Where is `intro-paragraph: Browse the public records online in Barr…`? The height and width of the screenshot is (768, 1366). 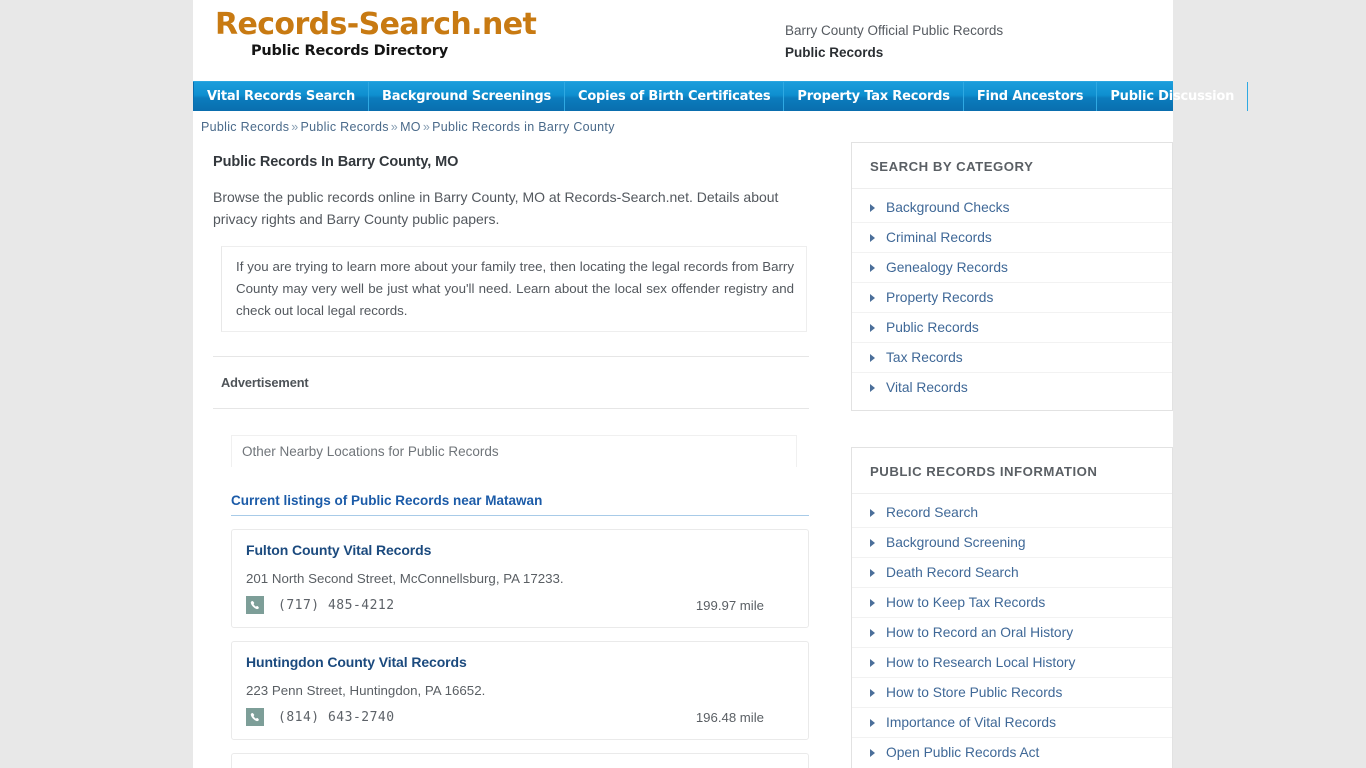 intro-paragraph: Browse the public records online in Barr… is located at coordinates (496, 208).